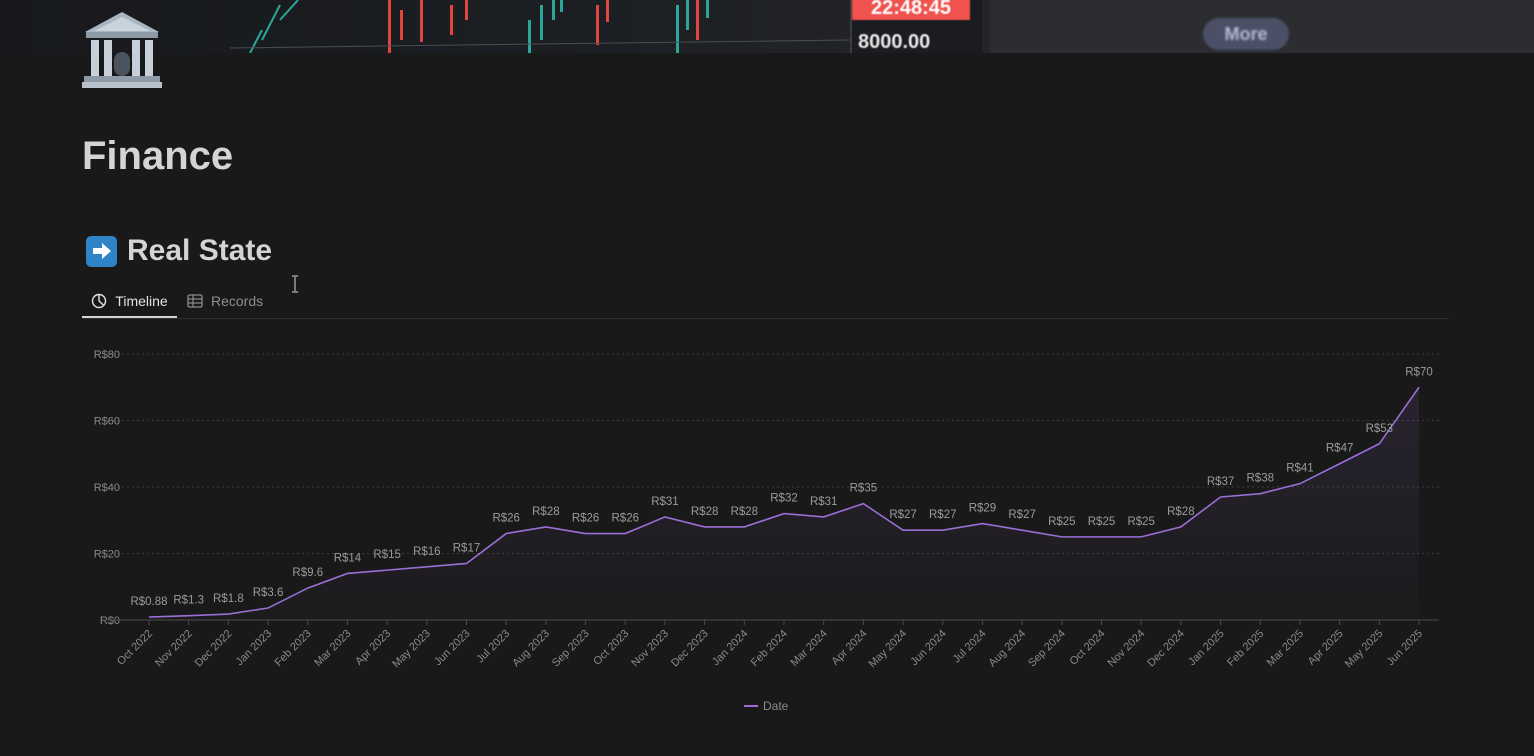 This screenshot has width=1534, height=756. What do you see at coordinates (1380, 429) in the screenshot?
I see `data-label: R$53` at bounding box center [1380, 429].